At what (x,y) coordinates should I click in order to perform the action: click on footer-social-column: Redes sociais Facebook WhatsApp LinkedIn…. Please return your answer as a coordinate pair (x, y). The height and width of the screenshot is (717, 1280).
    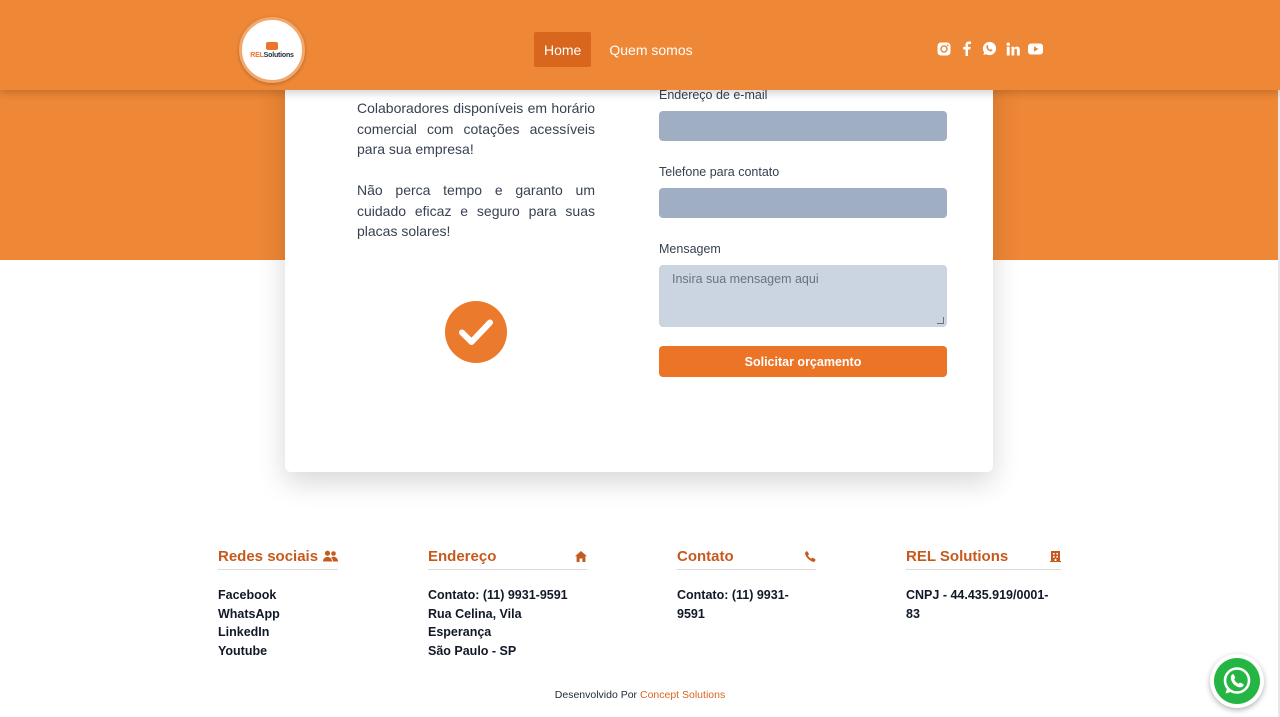
    Looking at the image, I should click on (278, 604).